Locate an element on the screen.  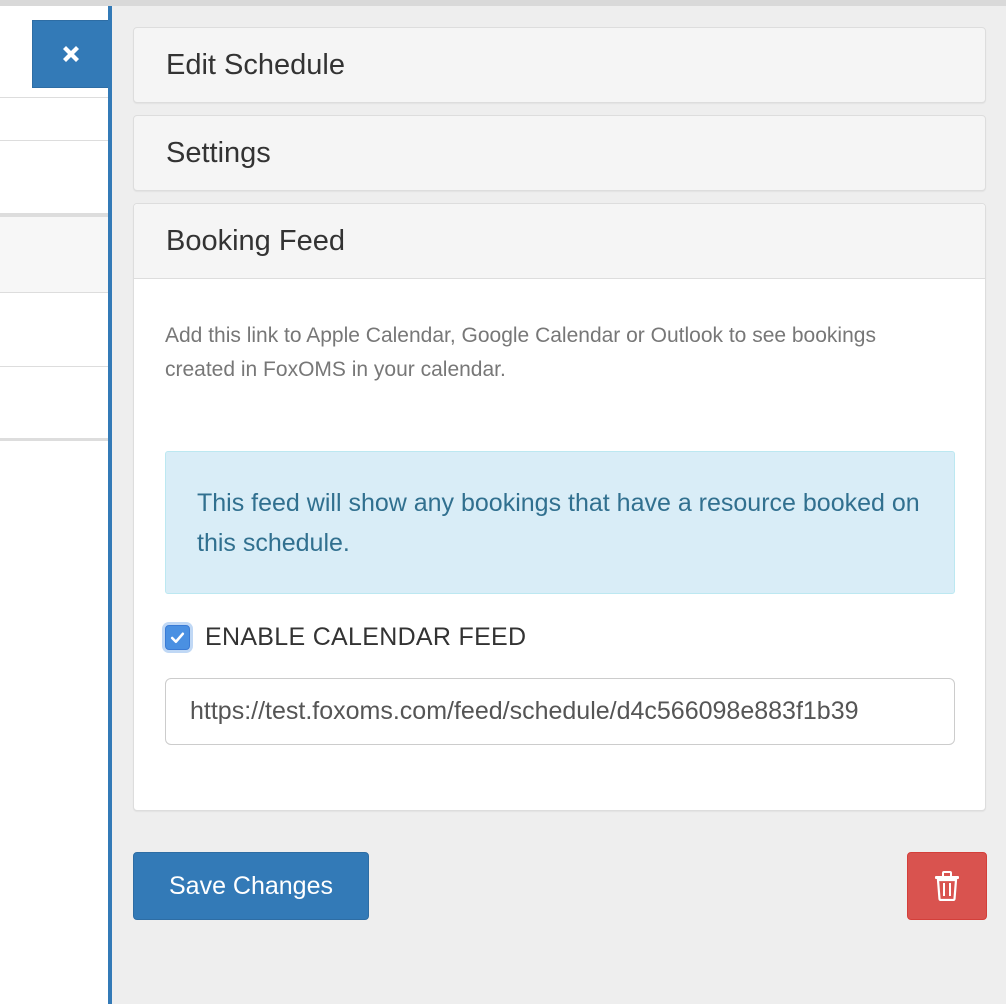
trash-icon is located at coordinates (947, 886).